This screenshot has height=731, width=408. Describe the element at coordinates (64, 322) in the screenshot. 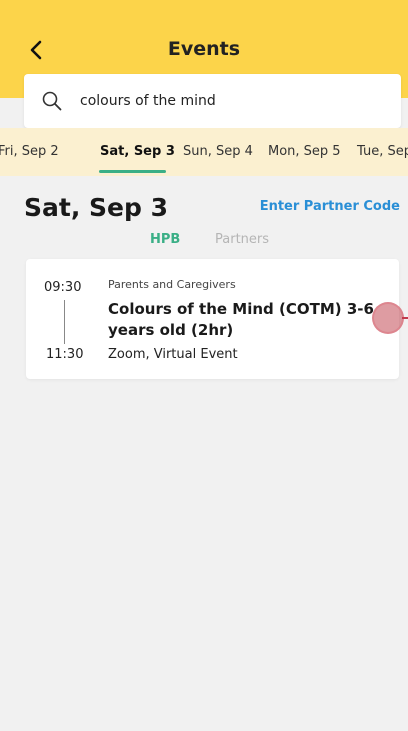

I see `time-divider` at that location.